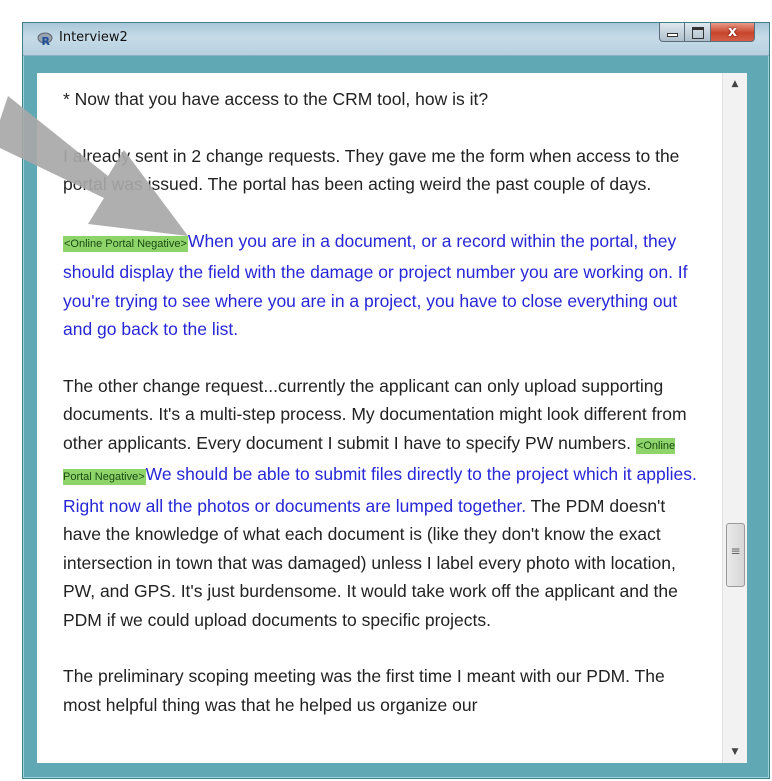  What do you see at coordinates (698, 32) in the screenshot?
I see `maximize-button` at bounding box center [698, 32].